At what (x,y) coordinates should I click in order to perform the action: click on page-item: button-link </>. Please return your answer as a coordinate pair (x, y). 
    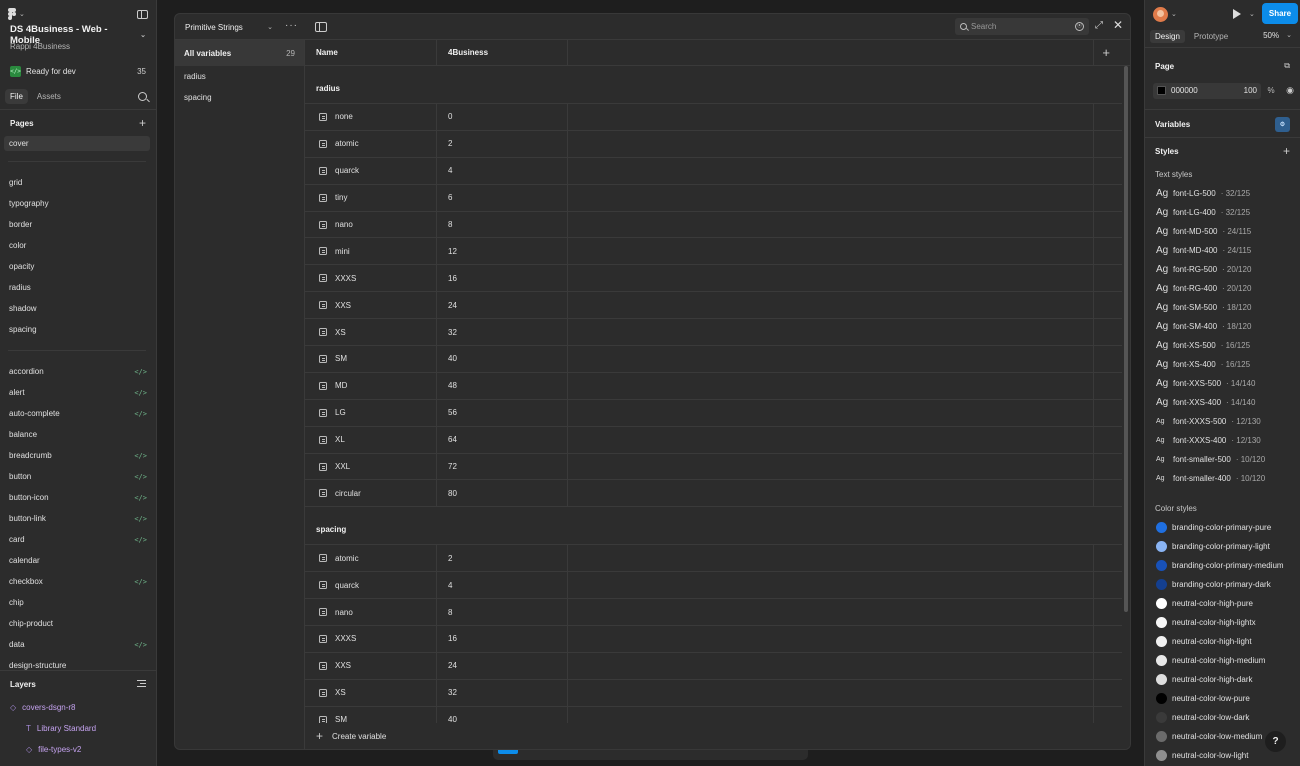
    Looking at the image, I should click on (78, 518).